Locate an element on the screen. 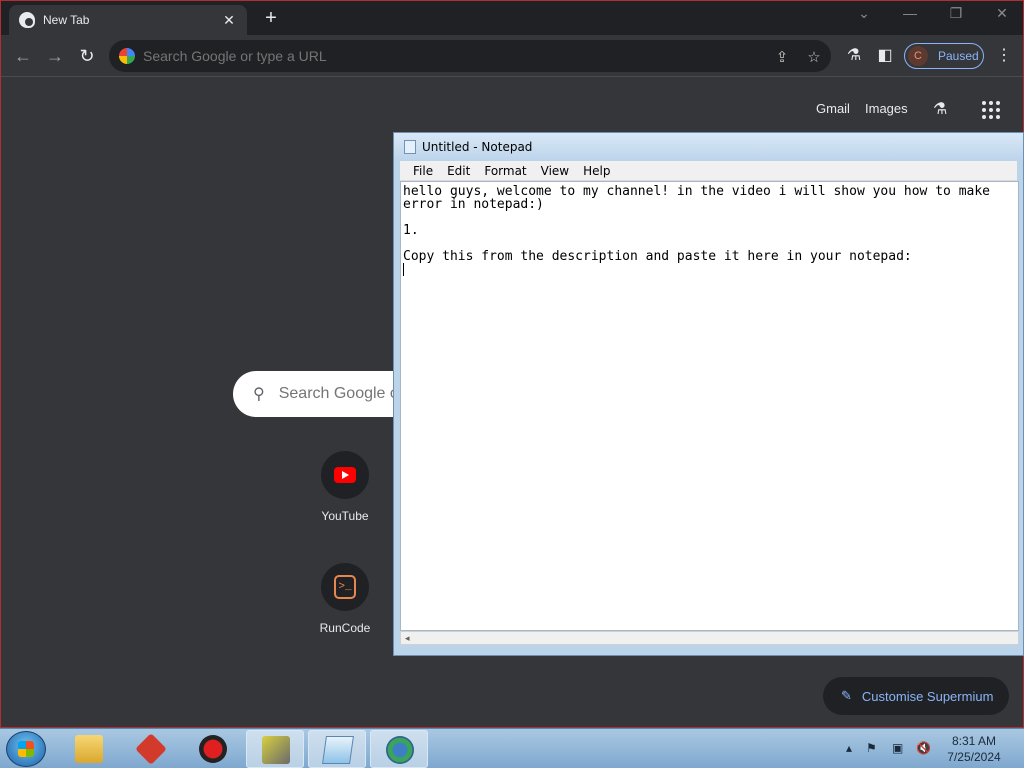 The height and width of the screenshot is (768, 1024). new-tab-plus-icon: + is located at coordinates (271, 19).